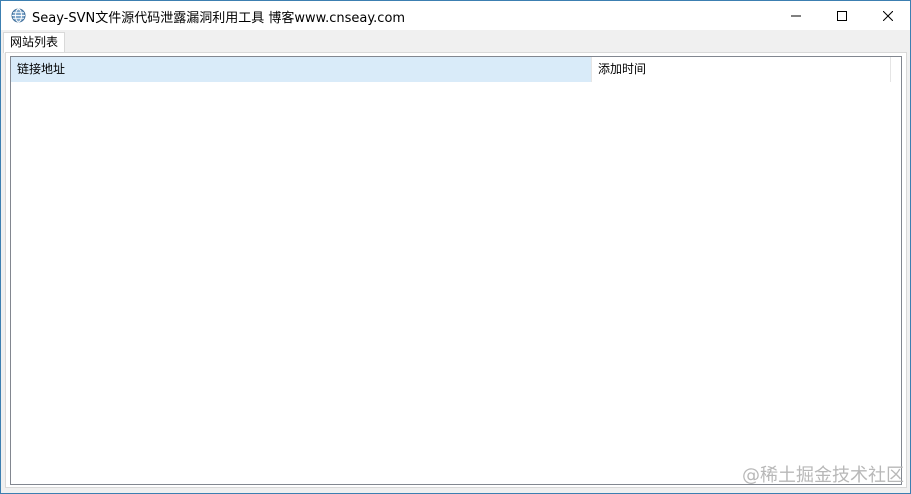 The image size is (911, 494). I want to click on close-icon, so click(888, 15).